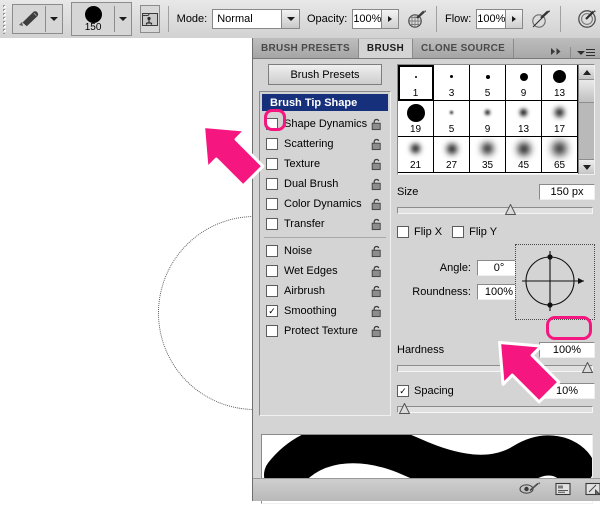 The width and height of the screenshot is (600, 506). What do you see at coordinates (586, 72) in the screenshot?
I see `scroll-up-arrow-icon` at bounding box center [586, 72].